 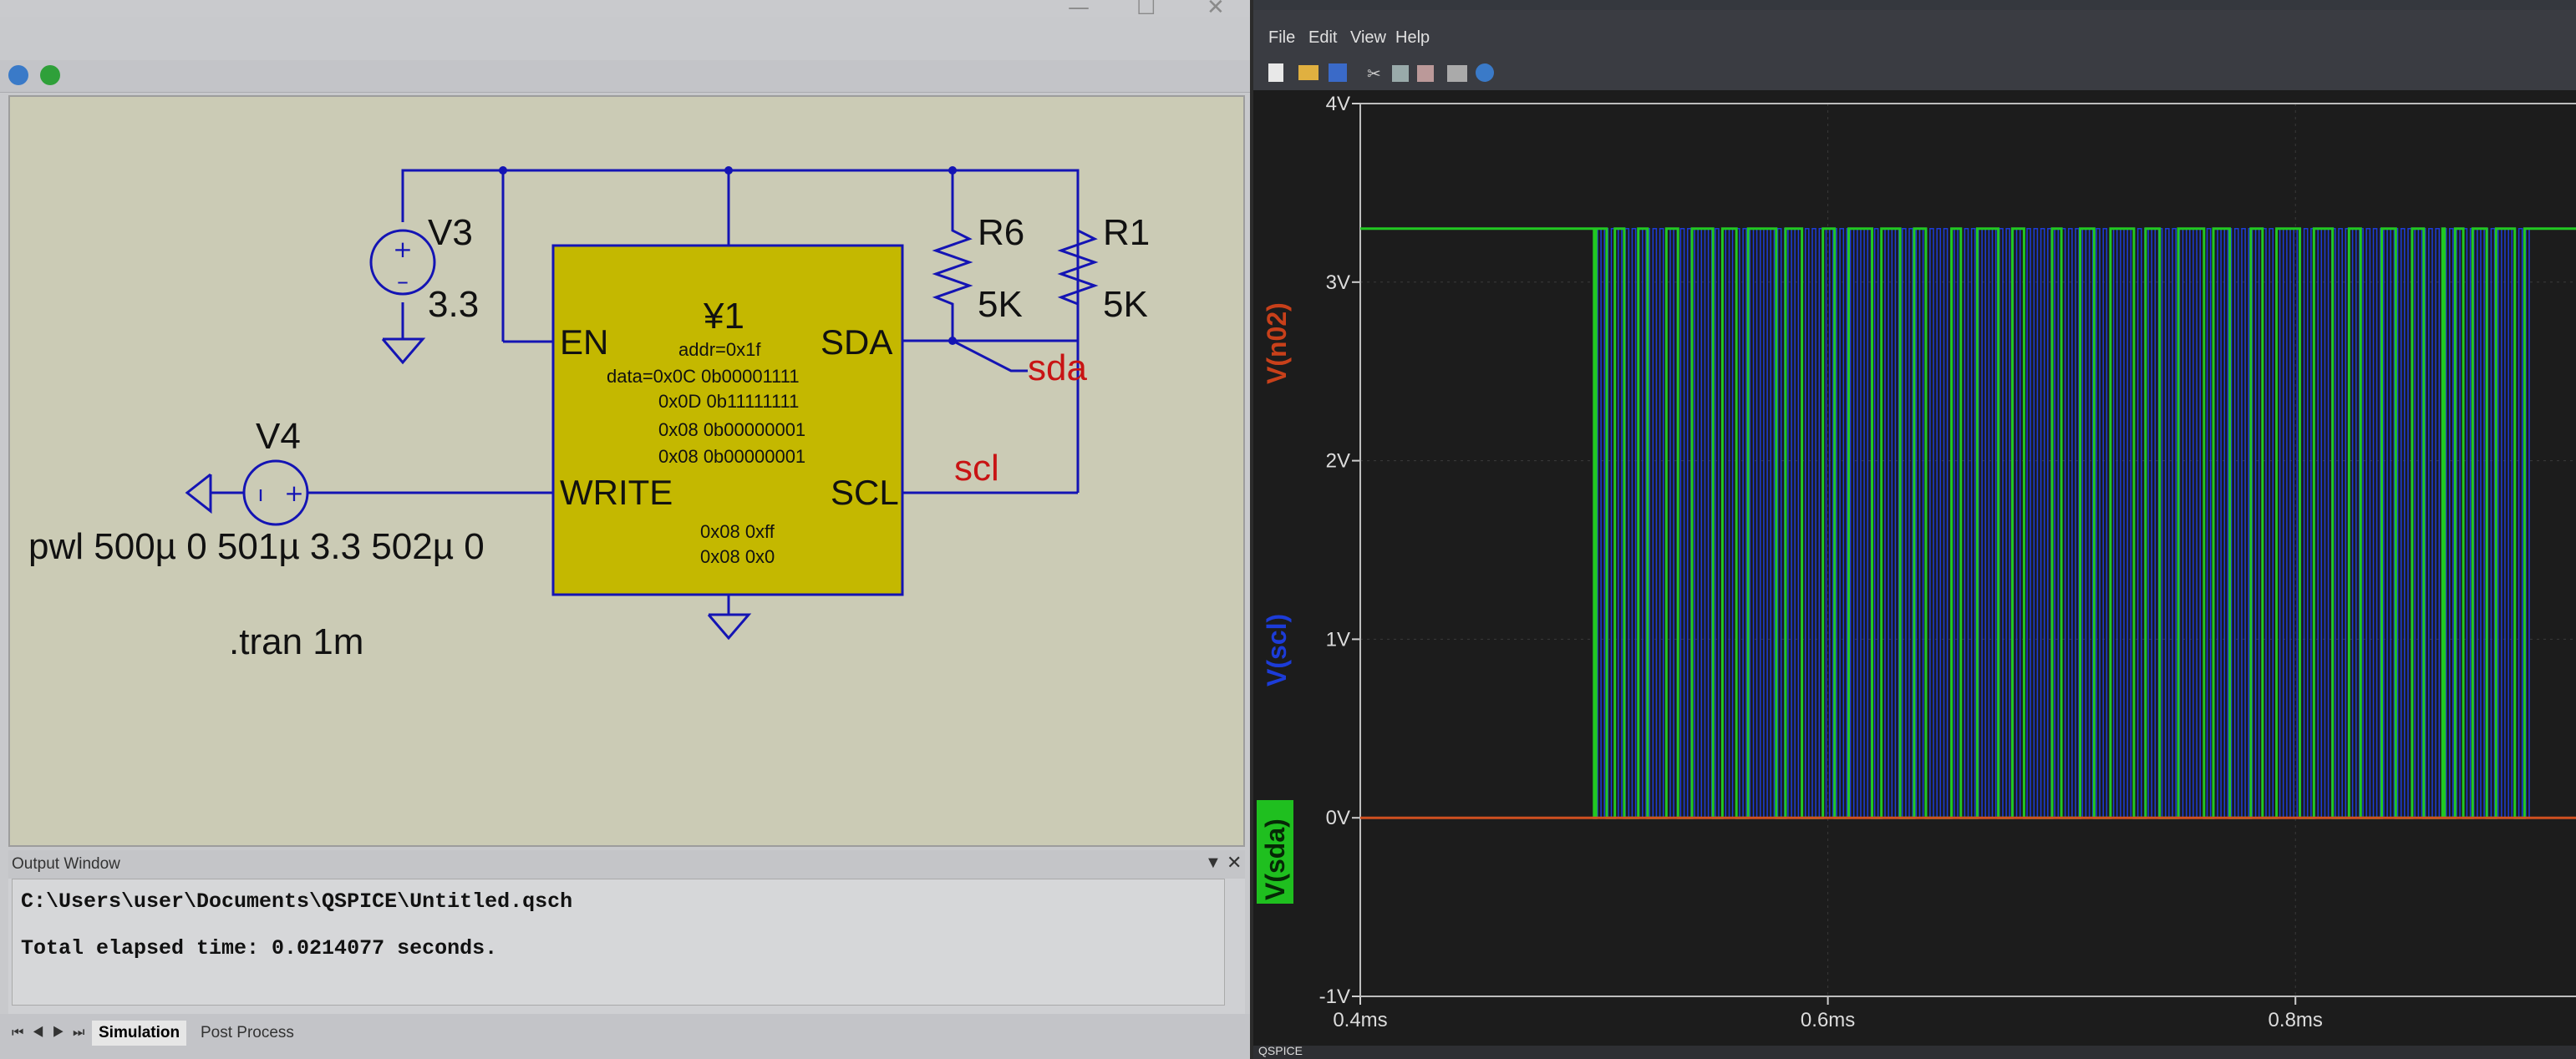 What do you see at coordinates (729, 401) in the screenshot?
I see `y1-attr-data-1: 0x0D 0b11111111` at bounding box center [729, 401].